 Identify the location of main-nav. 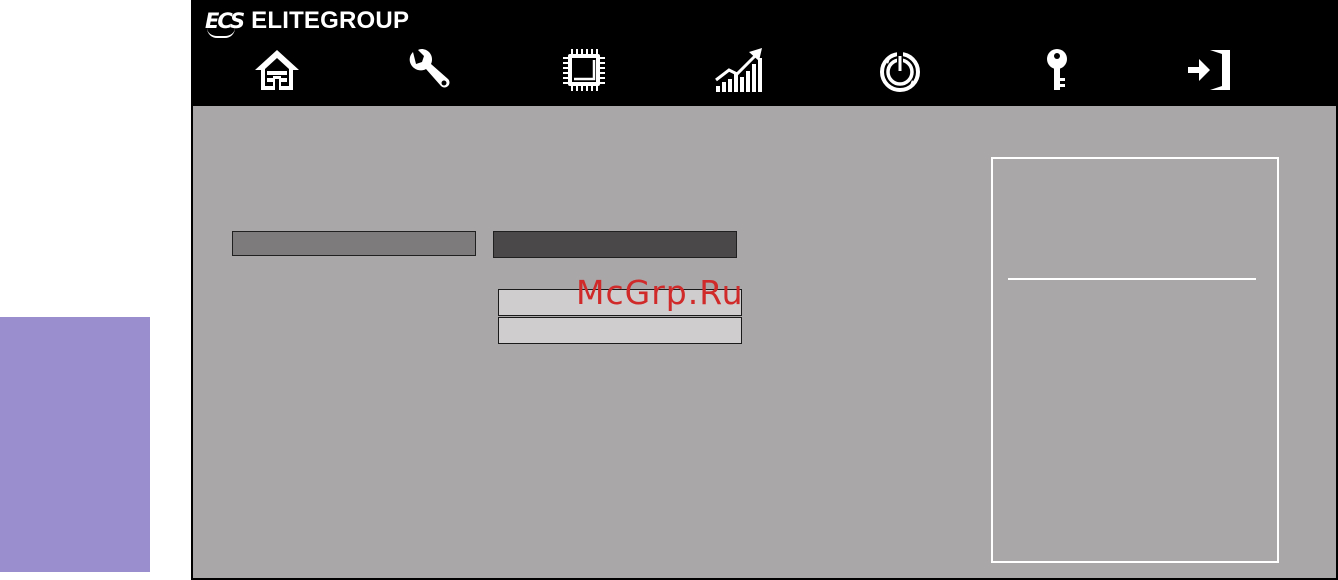
(764, 70).